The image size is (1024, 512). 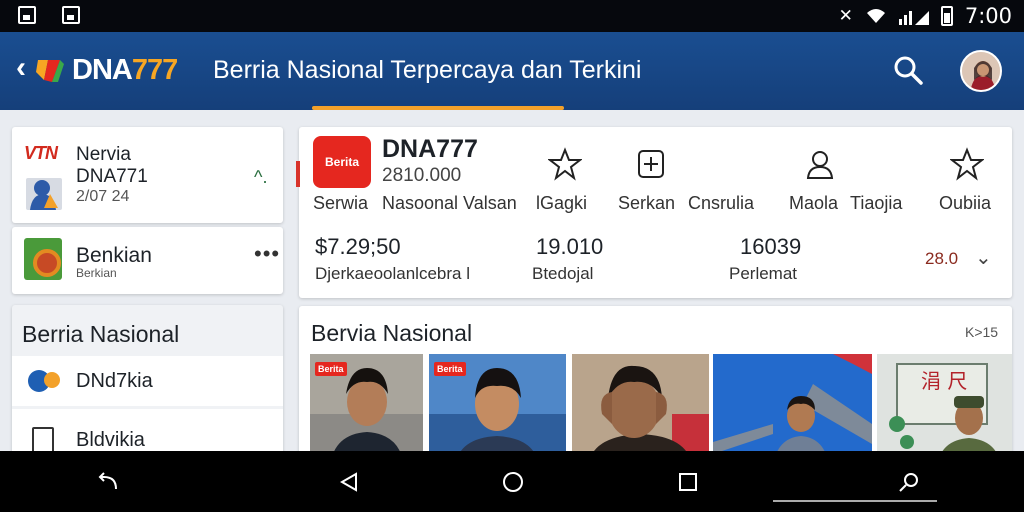 What do you see at coordinates (103, 154) in the screenshot?
I see `profile-line1: Nervia` at bounding box center [103, 154].